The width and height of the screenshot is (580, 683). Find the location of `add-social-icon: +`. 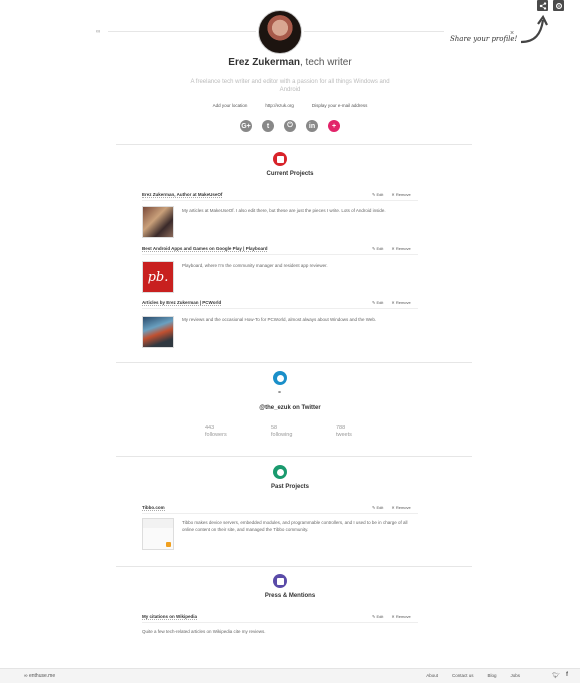

add-social-icon: + is located at coordinates (334, 126).